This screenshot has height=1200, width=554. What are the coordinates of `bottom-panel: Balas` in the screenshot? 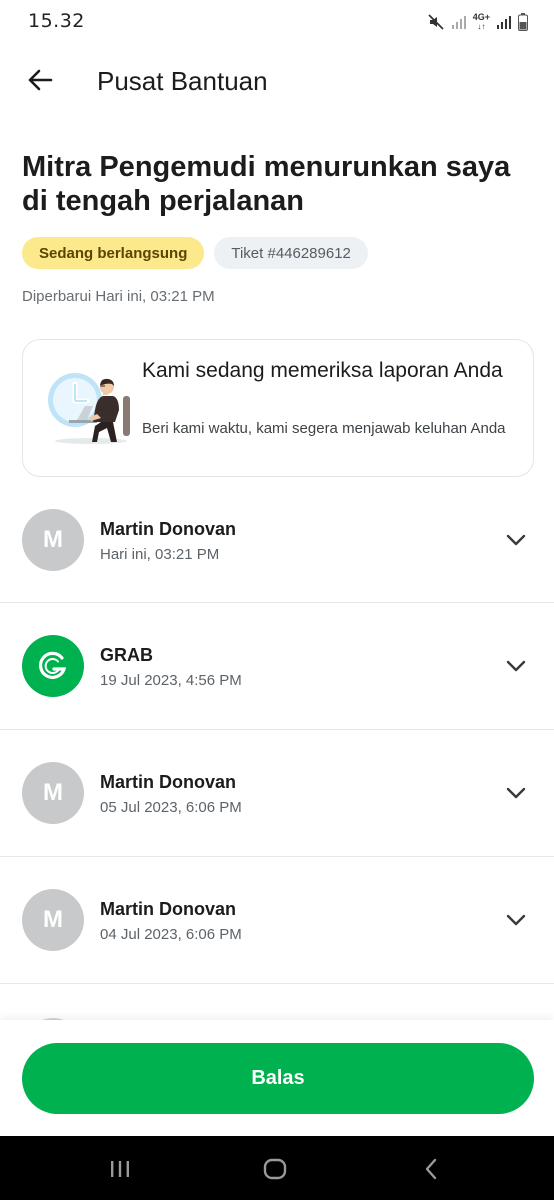 It's located at (277, 1078).